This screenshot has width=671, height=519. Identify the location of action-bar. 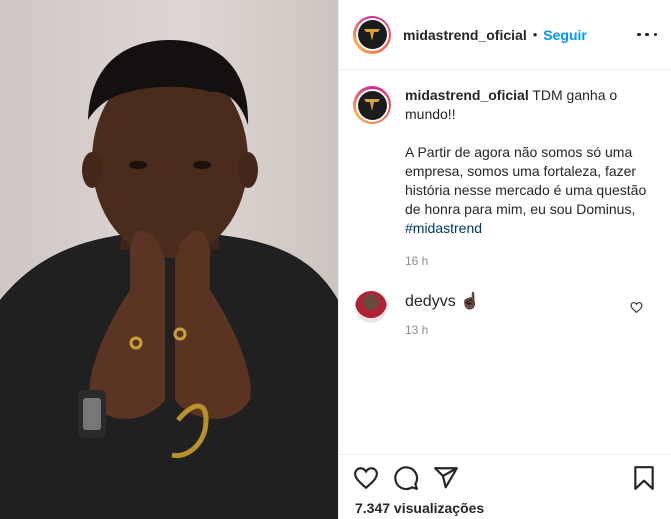
(505, 474).